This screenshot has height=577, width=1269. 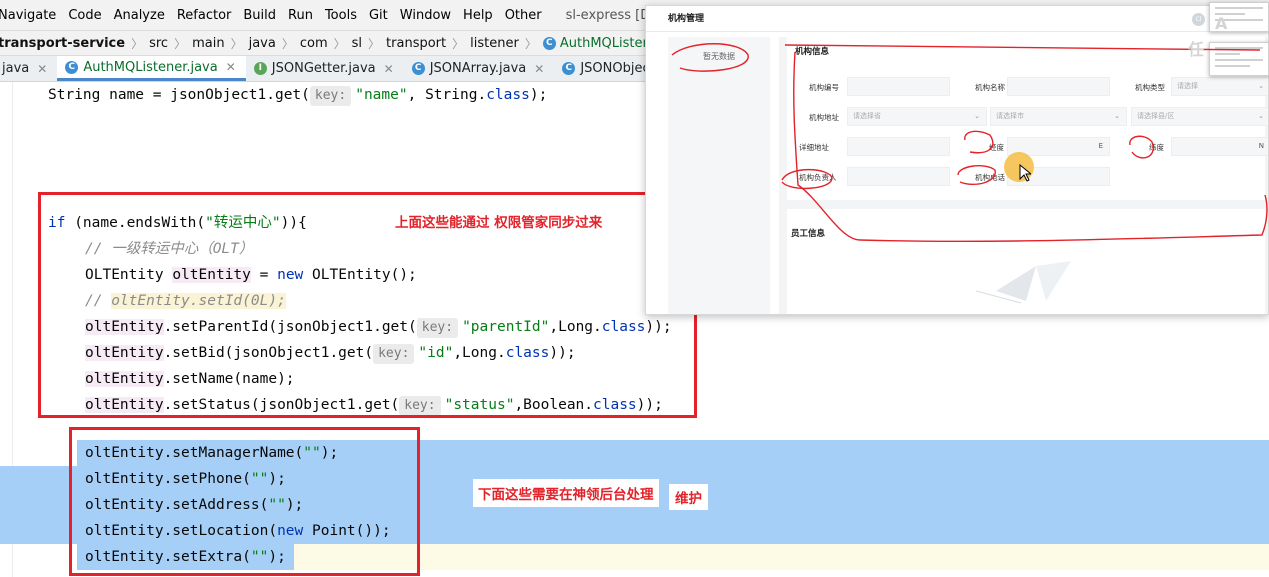 I want to click on mouse-cursor-icon, so click(x=1025, y=173).